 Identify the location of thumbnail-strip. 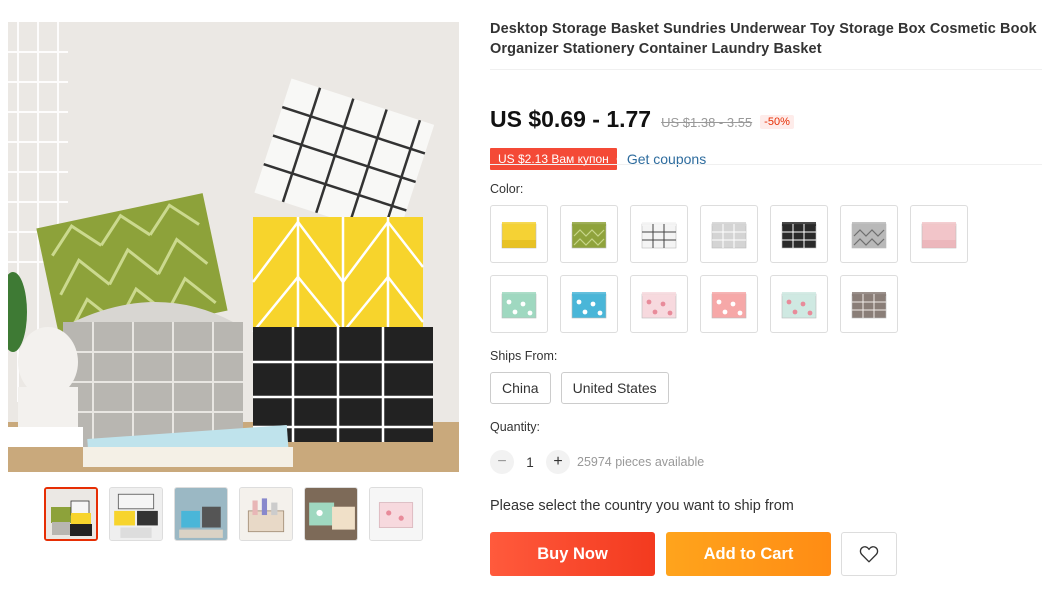
(233, 514).